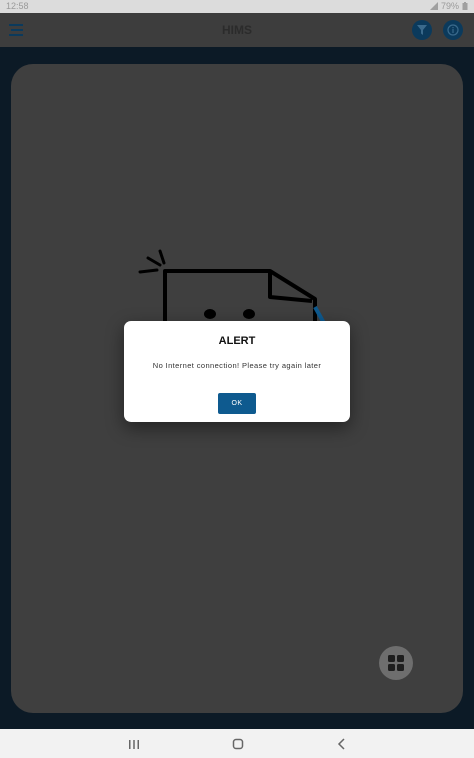  What do you see at coordinates (17, 6) in the screenshot?
I see `status-time: 12:58` at bounding box center [17, 6].